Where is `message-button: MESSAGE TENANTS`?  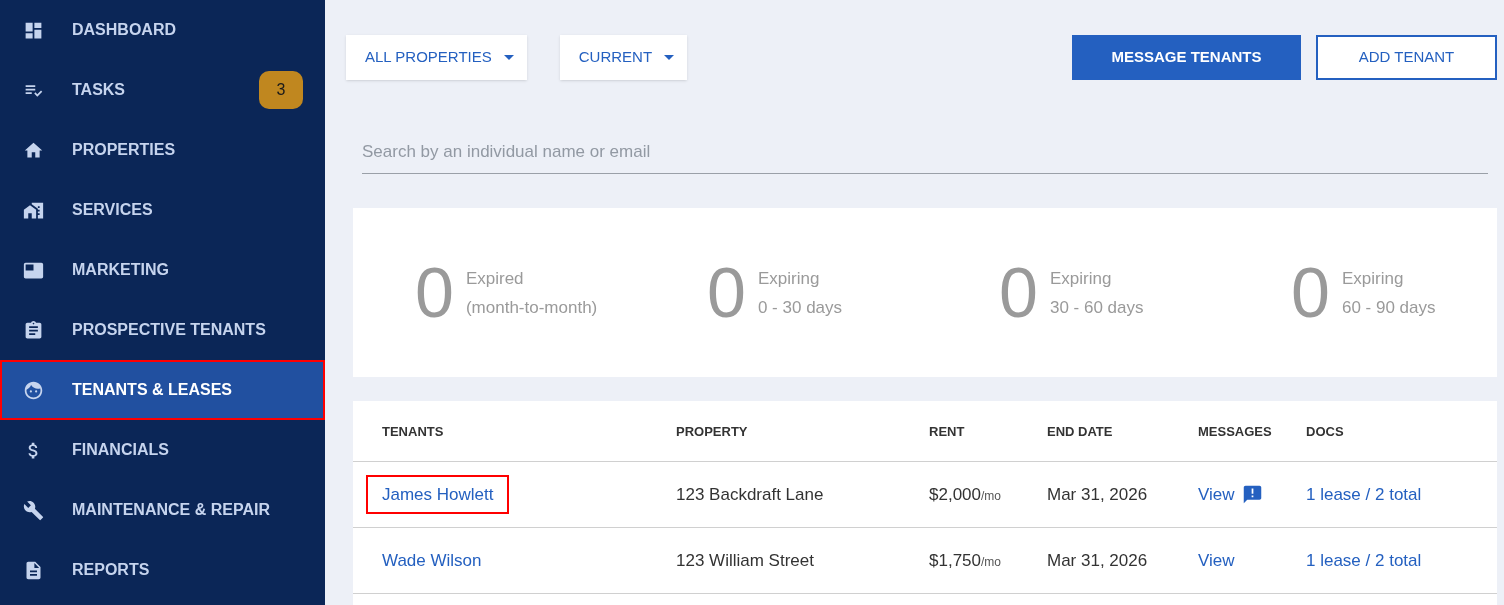 message-button: MESSAGE TENANTS is located at coordinates (1186, 57).